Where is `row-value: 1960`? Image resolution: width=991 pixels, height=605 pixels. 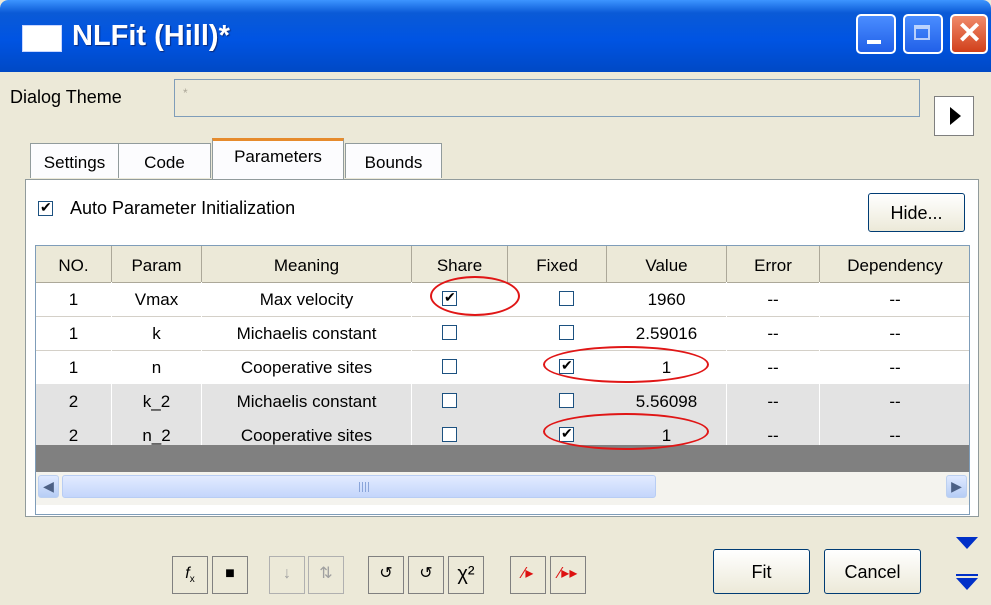
row-value: 1960 is located at coordinates (667, 299).